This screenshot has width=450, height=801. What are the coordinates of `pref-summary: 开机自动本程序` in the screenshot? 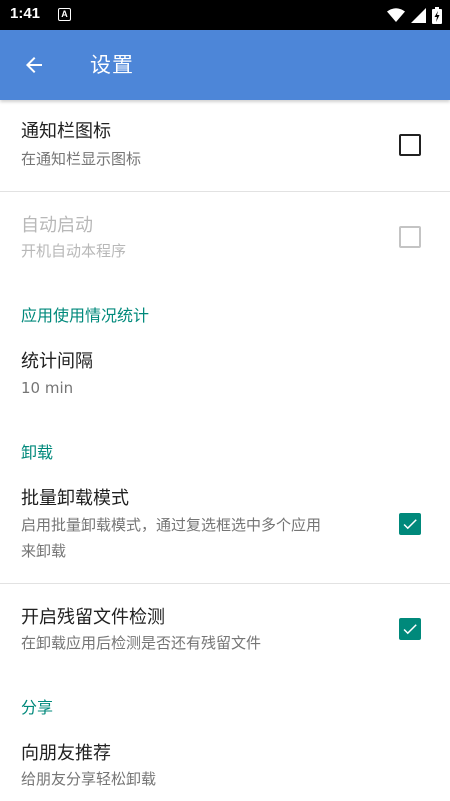 It's located at (74, 251).